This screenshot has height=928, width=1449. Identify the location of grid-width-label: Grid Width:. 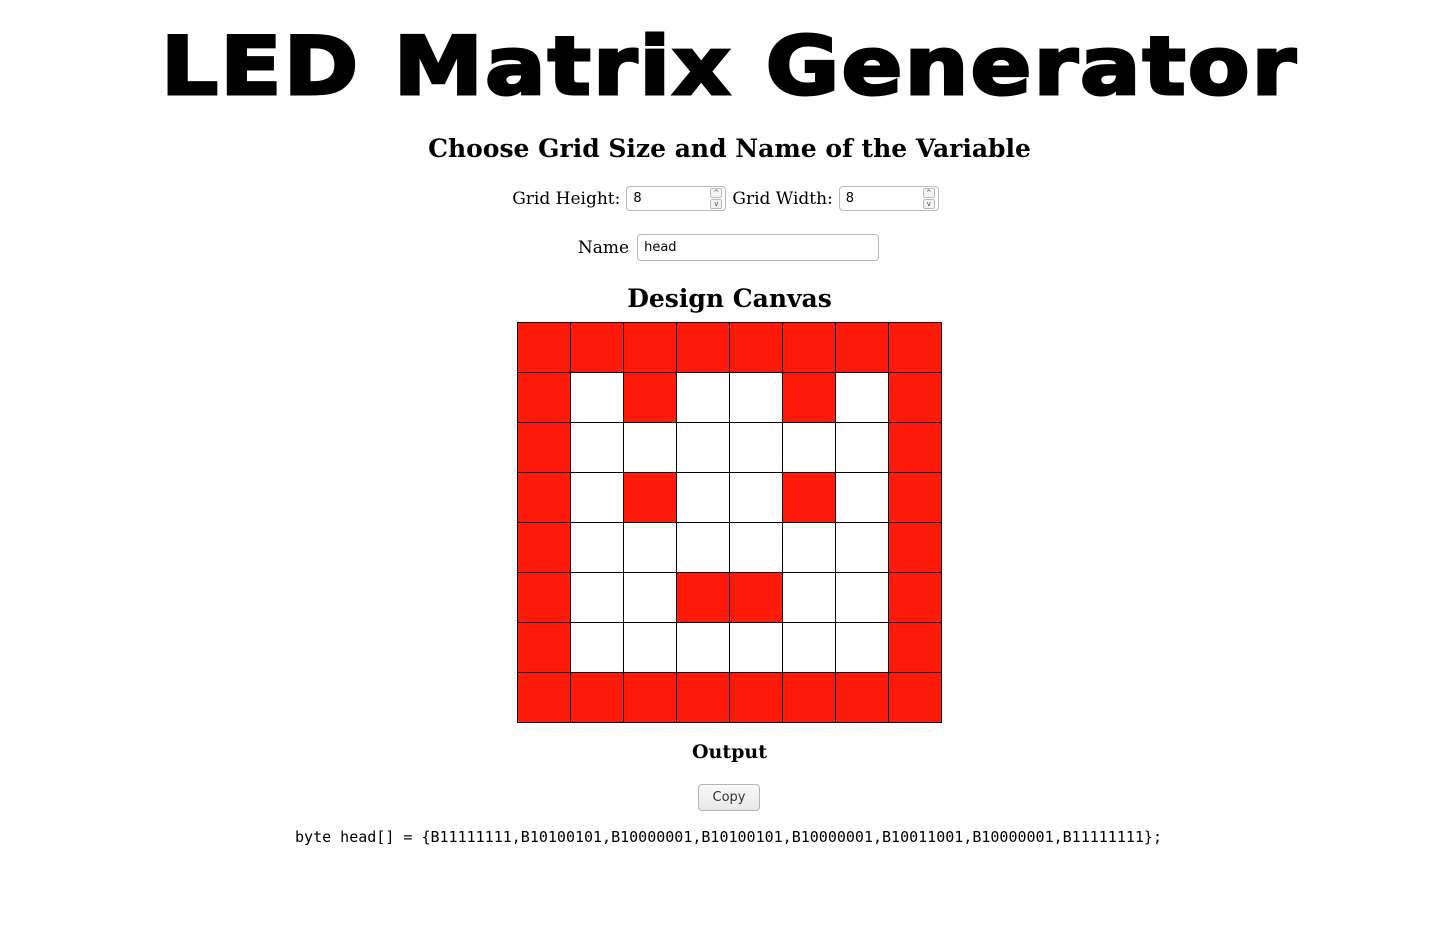
(782, 198).